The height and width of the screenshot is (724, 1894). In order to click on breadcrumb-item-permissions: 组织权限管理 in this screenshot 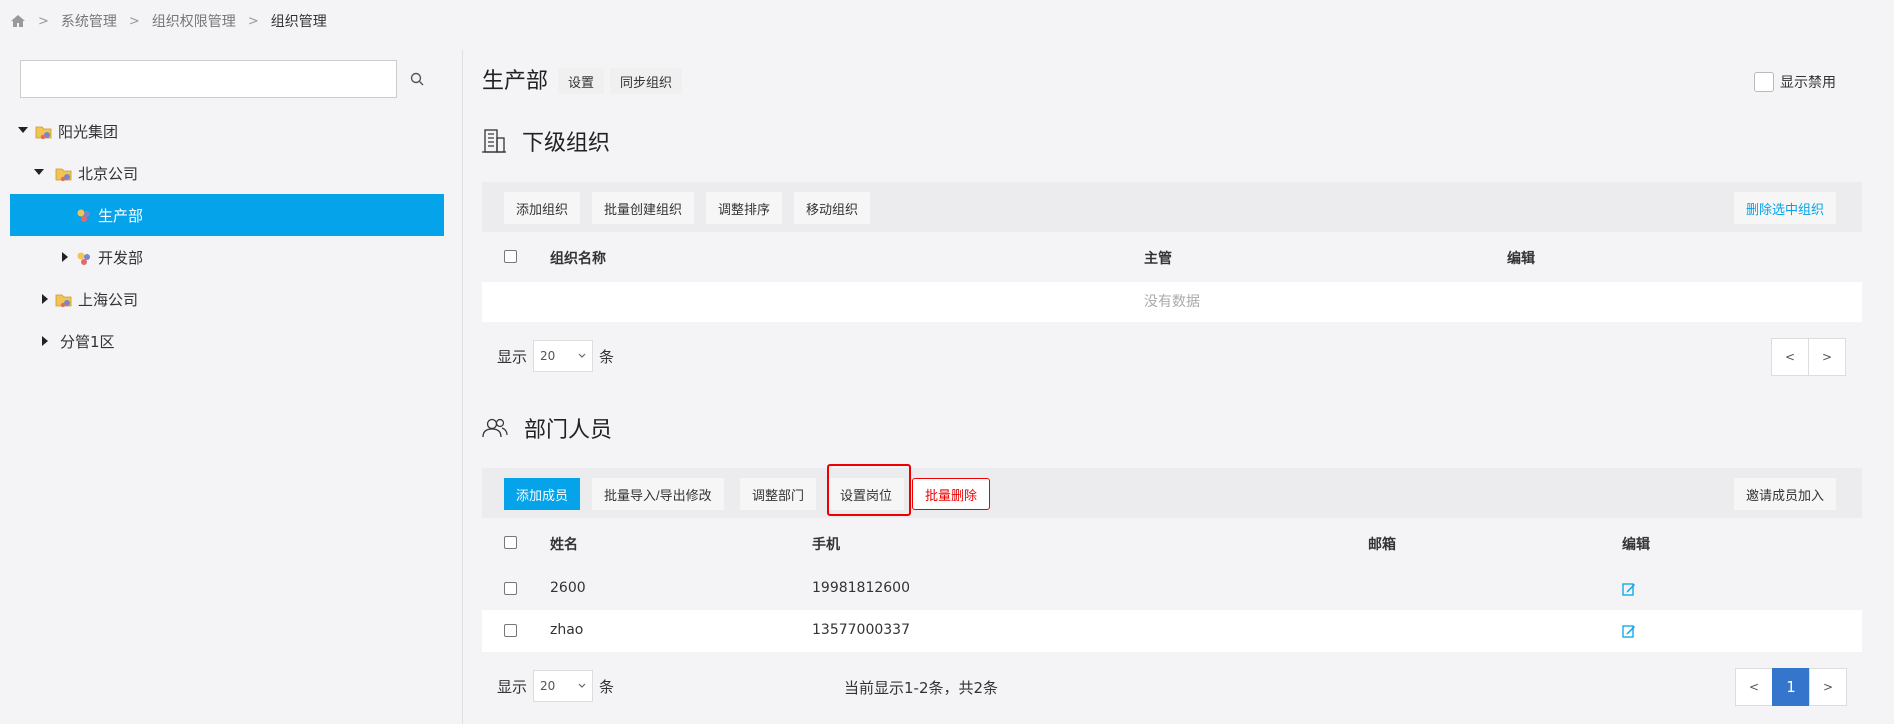, I will do `click(194, 21)`.